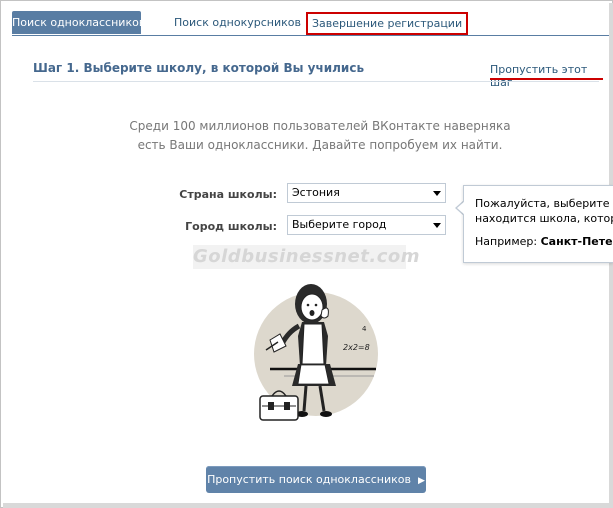 This screenshot has height=508, width=613. What do you see at coordinates (237, 22) in the screenshot?
I see `tab-coursemates-search: Поиск однокурсников` at bounding box center [237, 22].